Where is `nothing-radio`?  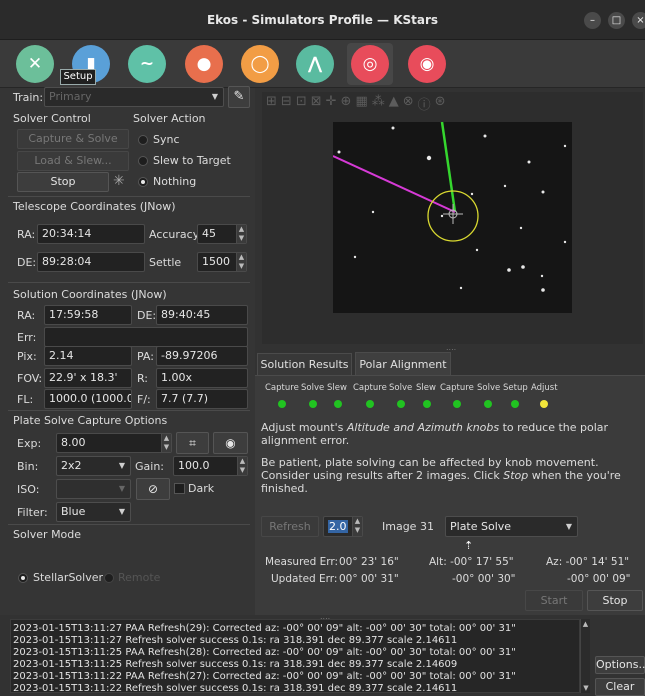 nothing-radio is located at coordinates (143, 182).